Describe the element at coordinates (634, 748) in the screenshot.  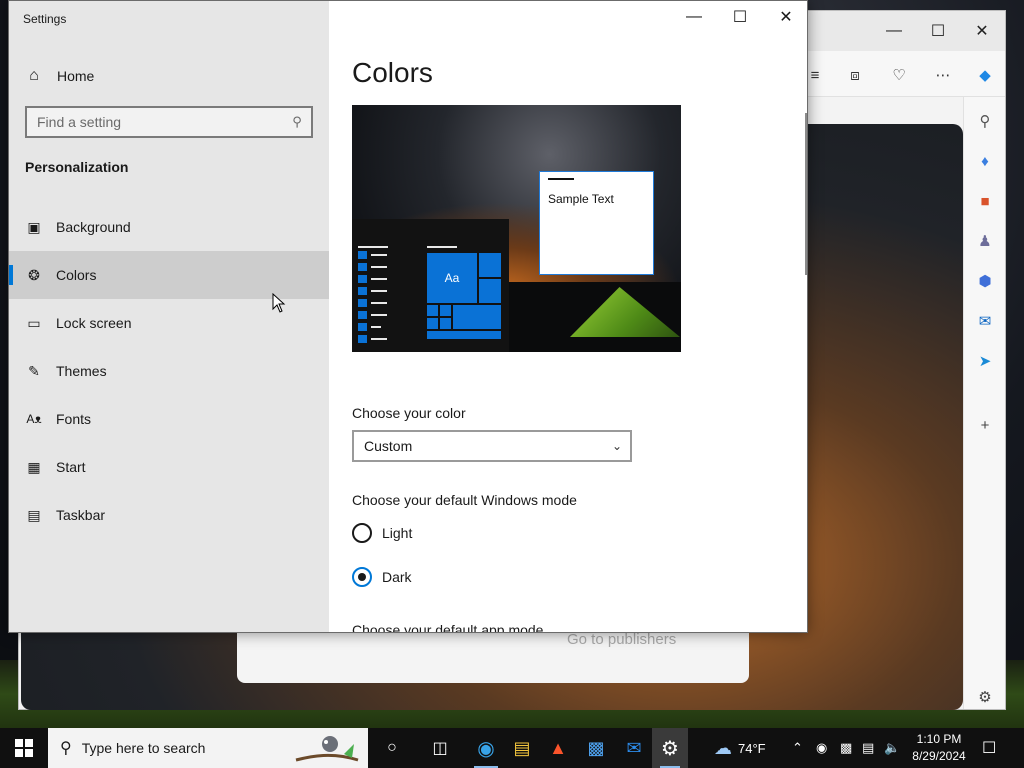
I see `taskbar-mail: ✉` at that location.